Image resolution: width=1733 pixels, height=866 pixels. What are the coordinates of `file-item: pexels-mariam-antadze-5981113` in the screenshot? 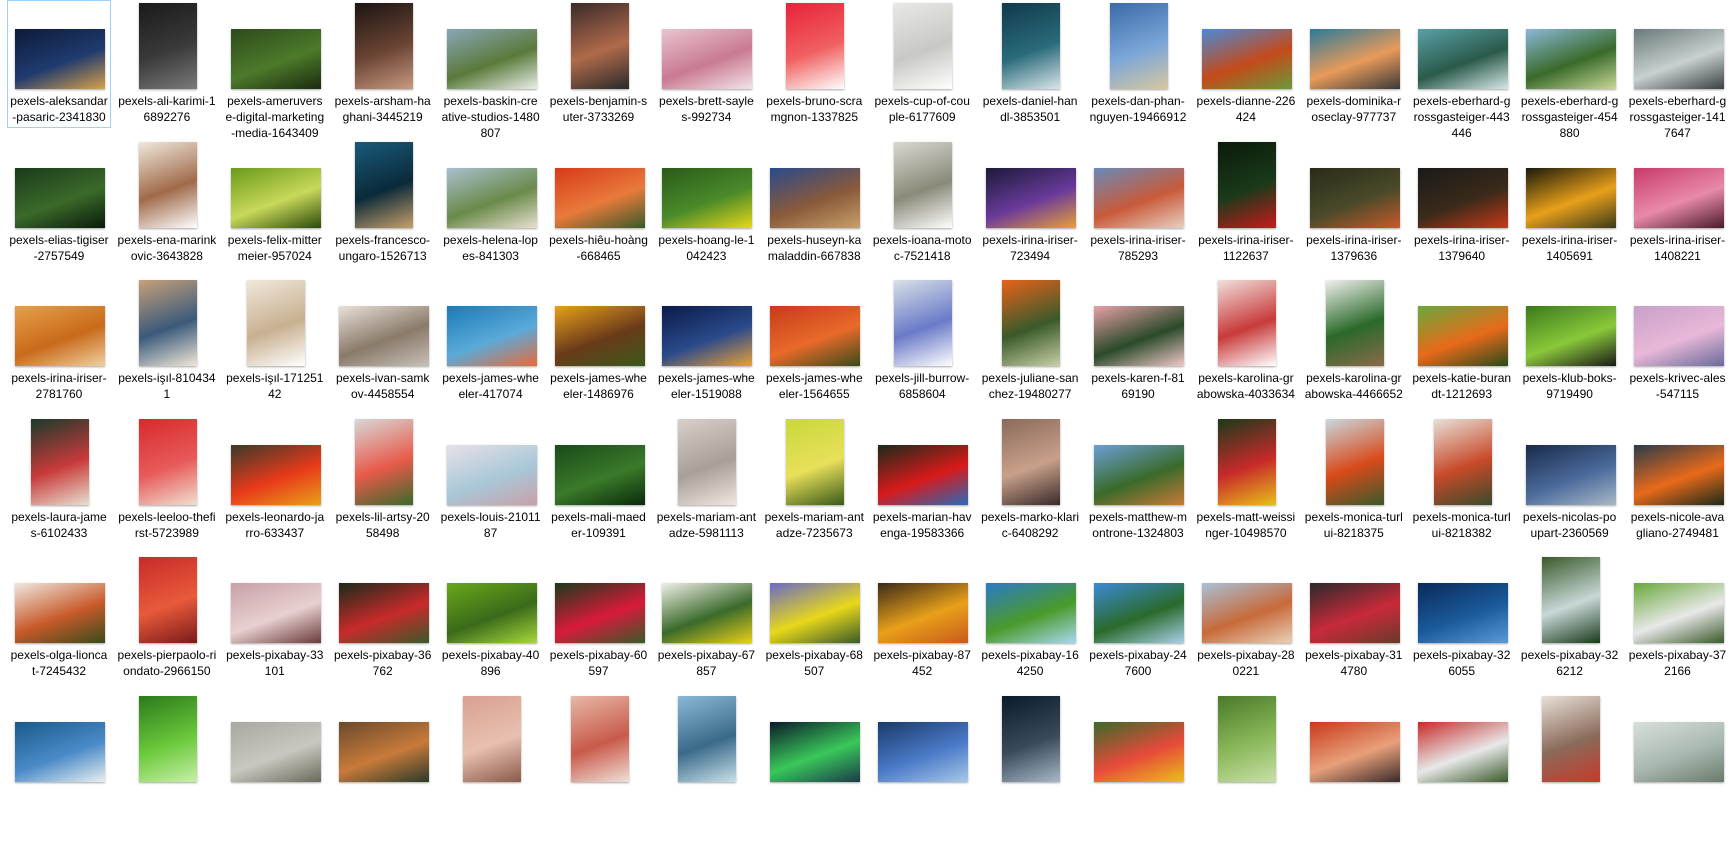 It's located at (706, 479).